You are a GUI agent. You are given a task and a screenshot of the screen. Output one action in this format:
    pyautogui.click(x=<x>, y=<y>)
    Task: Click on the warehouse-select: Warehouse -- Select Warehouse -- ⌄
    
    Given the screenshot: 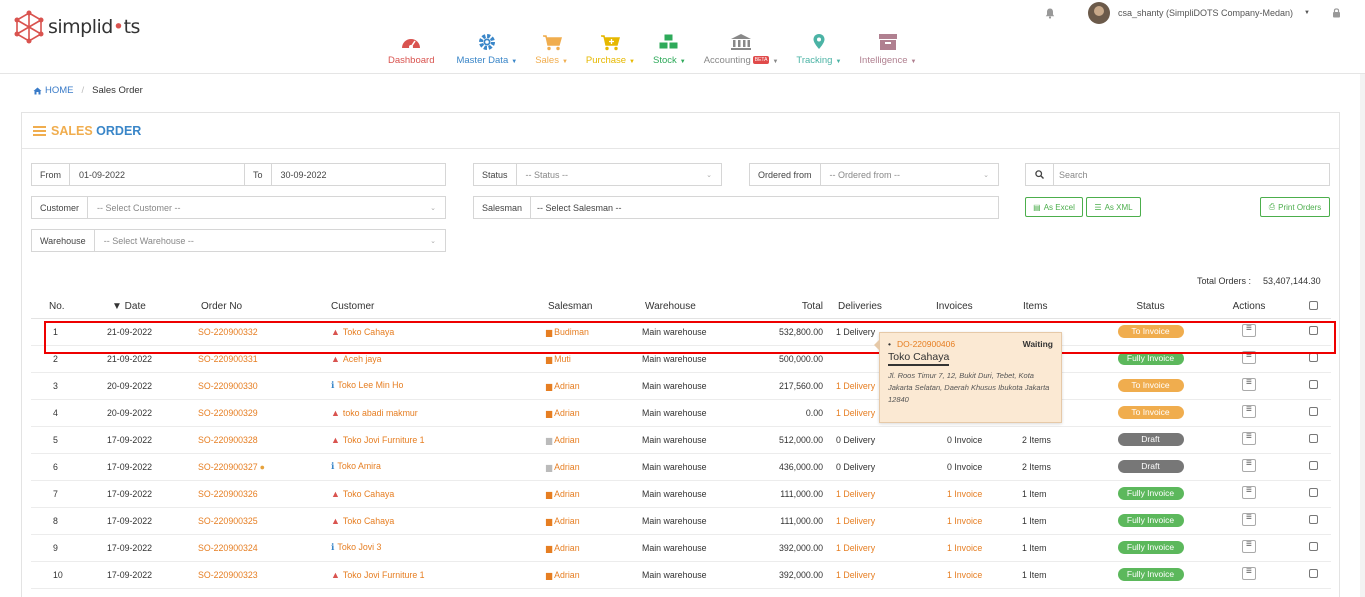 What is the action you would take?
    pyautogui.click(x=238, y=240)
    